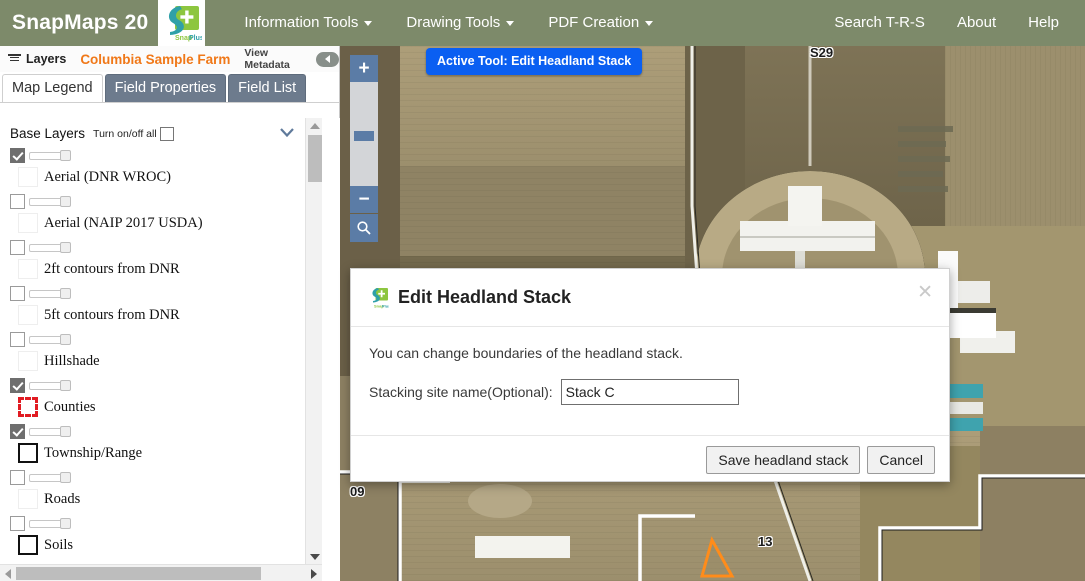 This screenshot has width=1085, height=581. Describe the element at coordinates (267, 88) in the screenshot. I see `tab-field-list: Field List` at that location.